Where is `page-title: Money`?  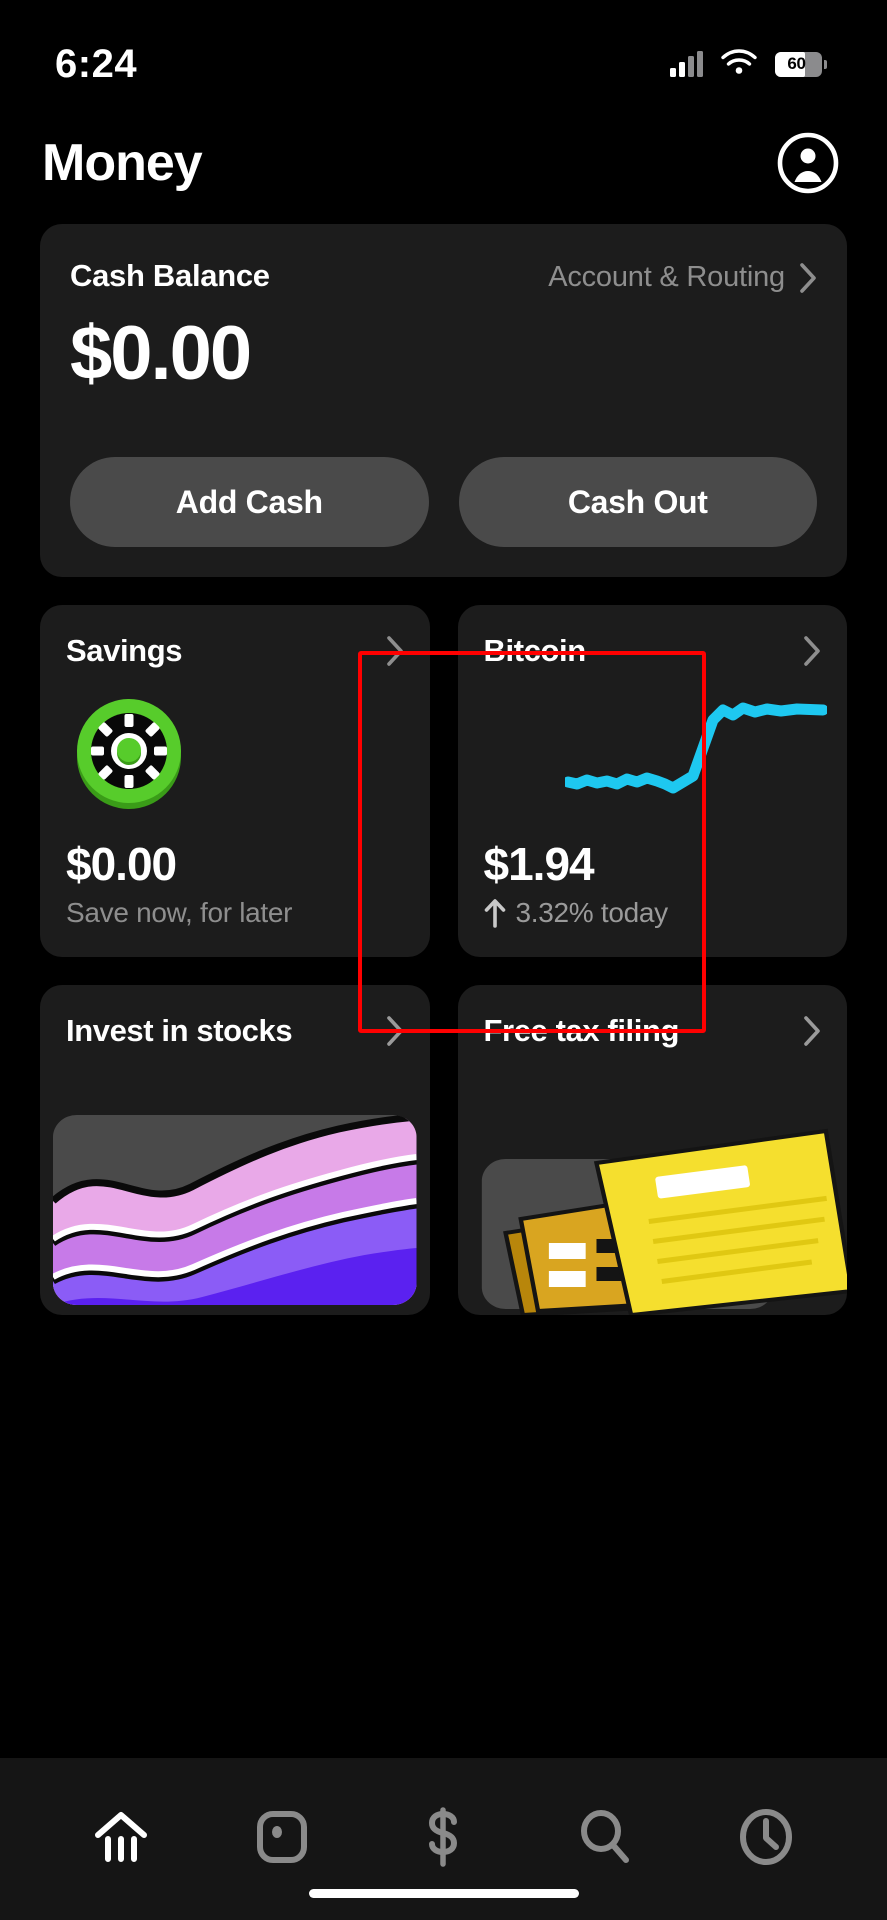 page-title: Money is located at coordinates (122, 163).